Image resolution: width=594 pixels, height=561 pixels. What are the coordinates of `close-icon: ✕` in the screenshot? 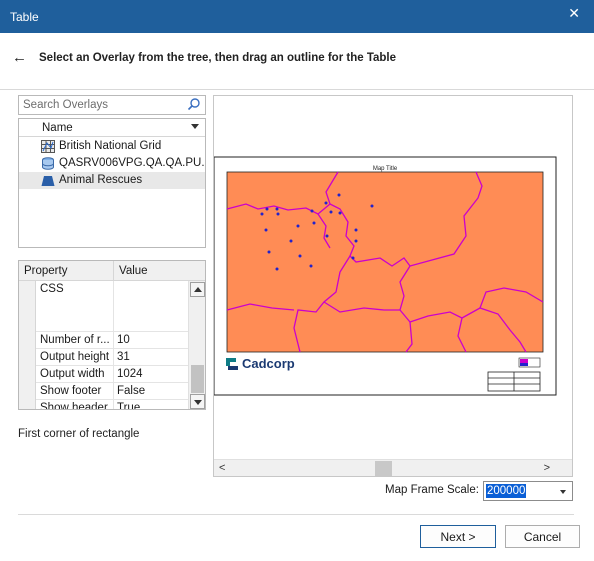 It's located at (574, 13).